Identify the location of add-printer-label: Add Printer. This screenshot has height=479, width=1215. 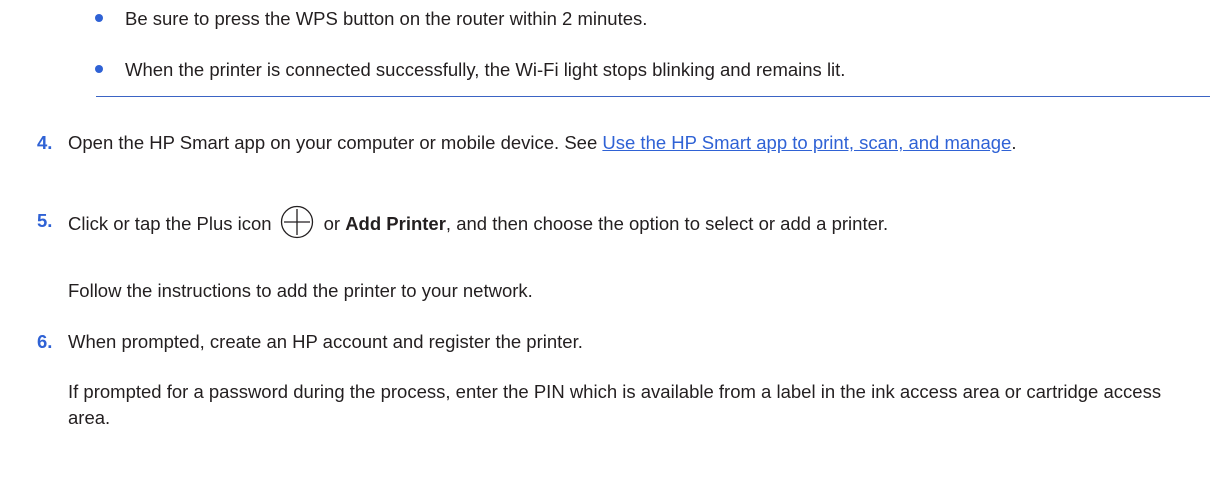
(395, 223).